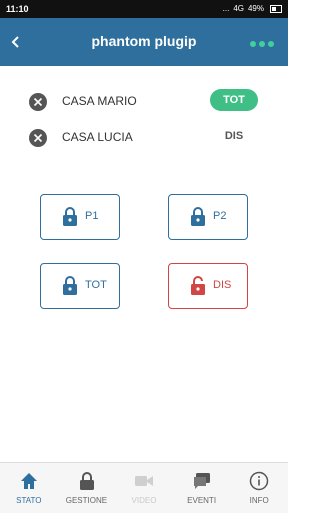 Image resolution: width=320 pixels, height=513 pixels. I want to click on video-icon, so click(144, 481).